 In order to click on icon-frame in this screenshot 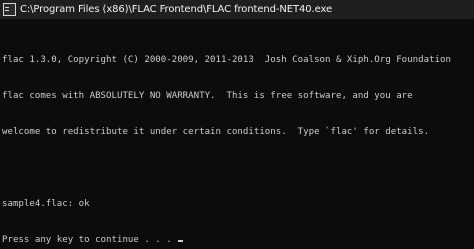, I will do `click(9, 9)`.